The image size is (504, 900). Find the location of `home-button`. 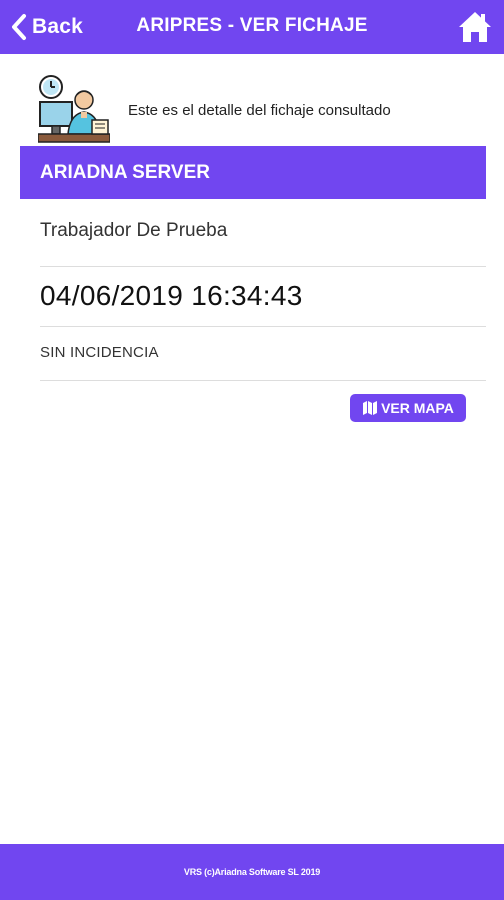

home-button is located at coordinates (475, 27).